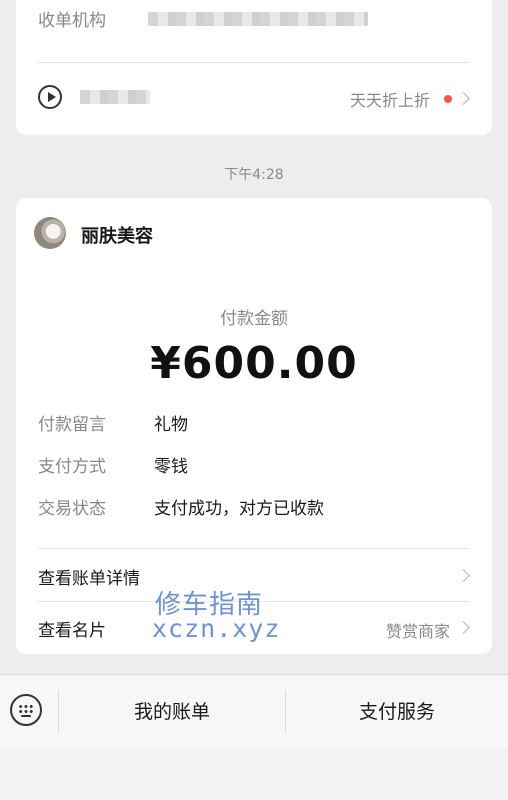  I want to click on detail-label: 支付方式, so click(72, 467).